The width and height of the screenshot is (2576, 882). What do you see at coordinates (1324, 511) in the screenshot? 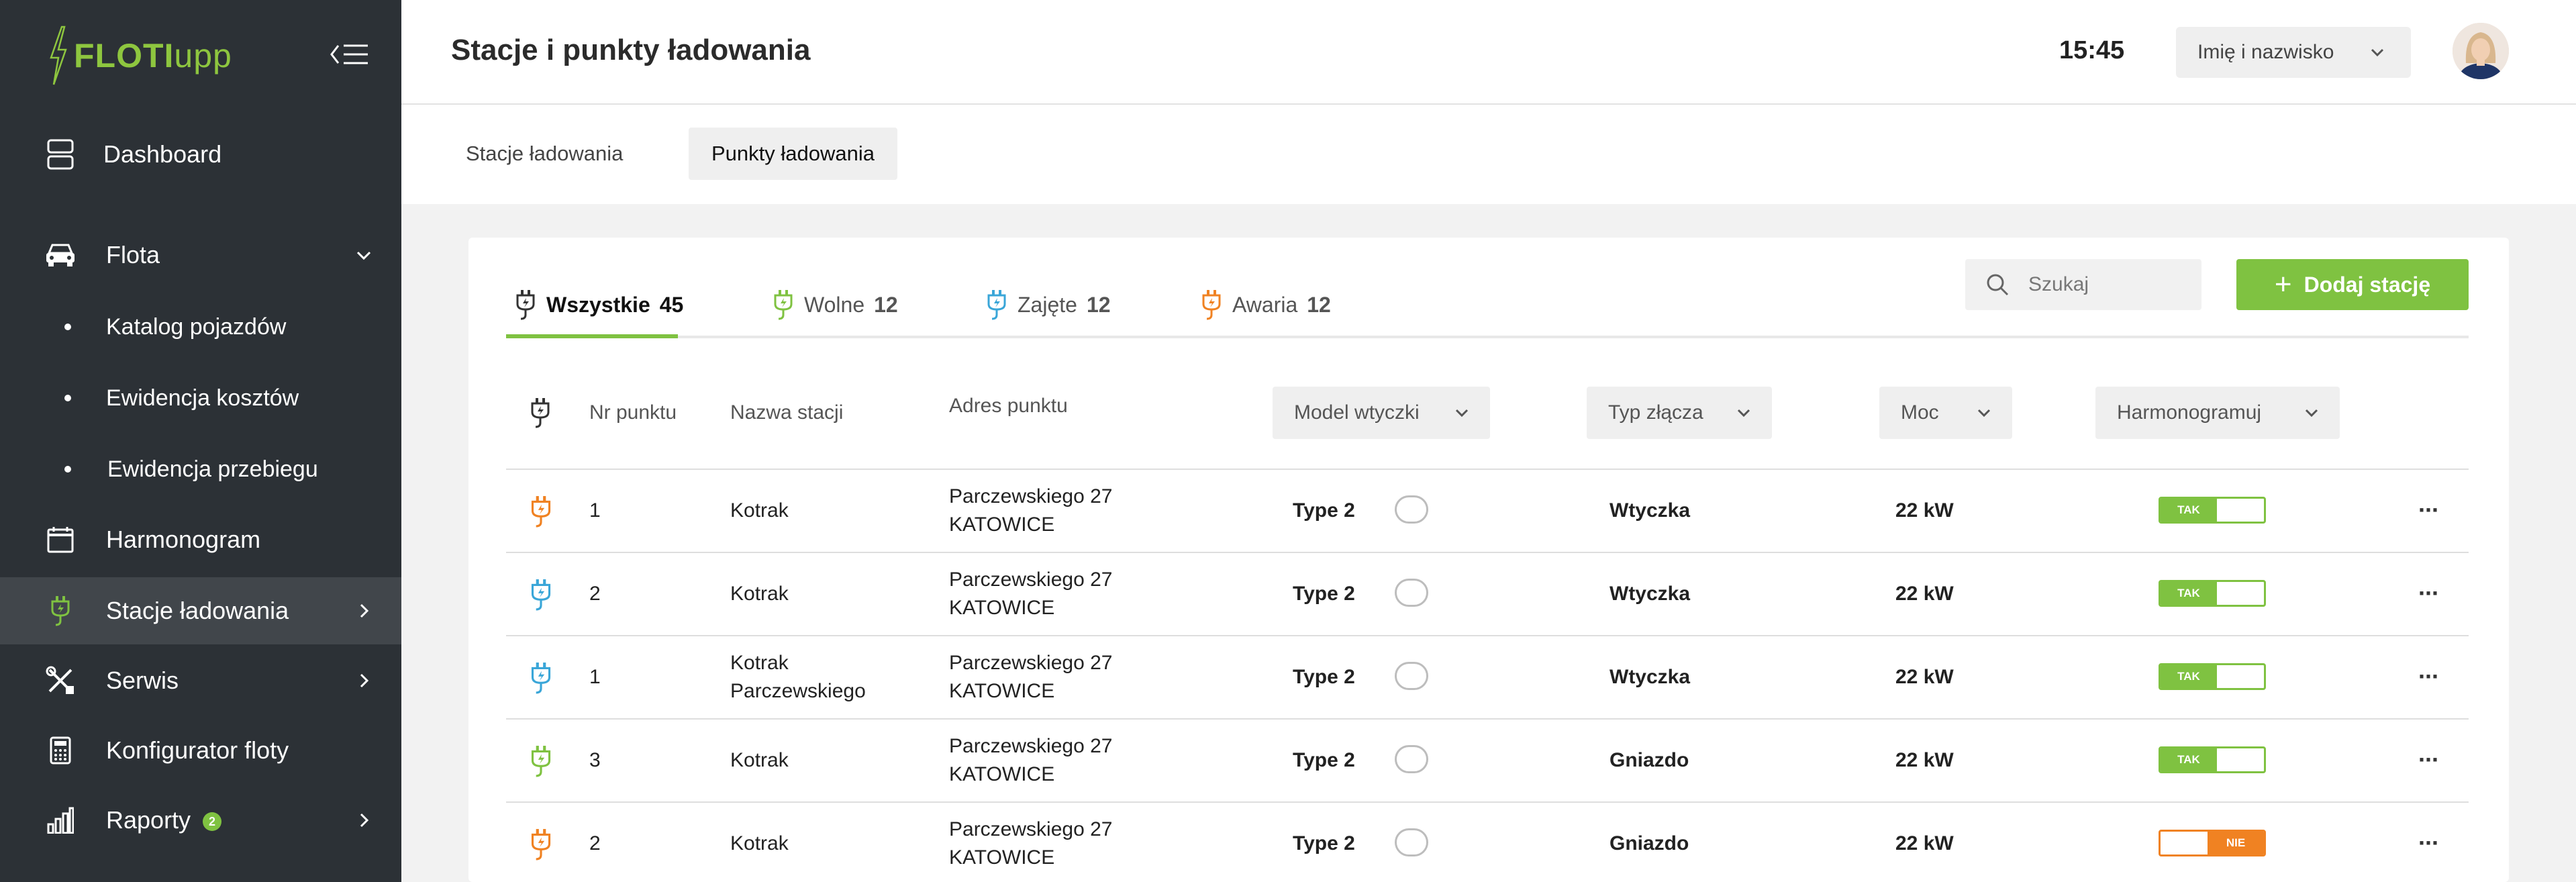
I see `cell-model: Type 2` at bounding box center [1324, 511].